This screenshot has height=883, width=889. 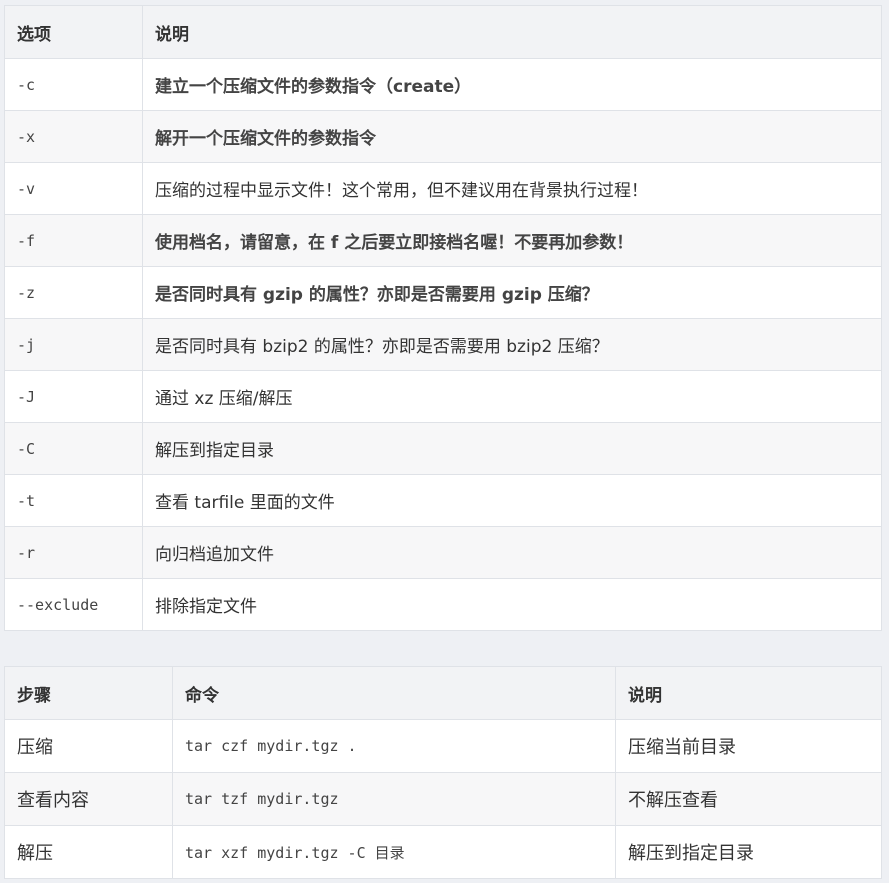 I want to click on table-row: -f 使用档名，请留意，在 f 之后要立即接档名喔！不要再加参数！, so click(x=443, y=240).